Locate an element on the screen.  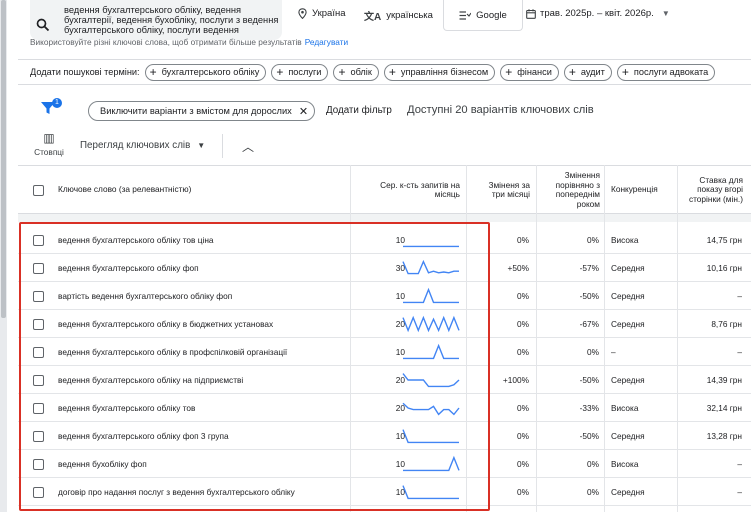
suggested-term-chip: + бухгалтерського обліку is located at coordinates (205, 72).